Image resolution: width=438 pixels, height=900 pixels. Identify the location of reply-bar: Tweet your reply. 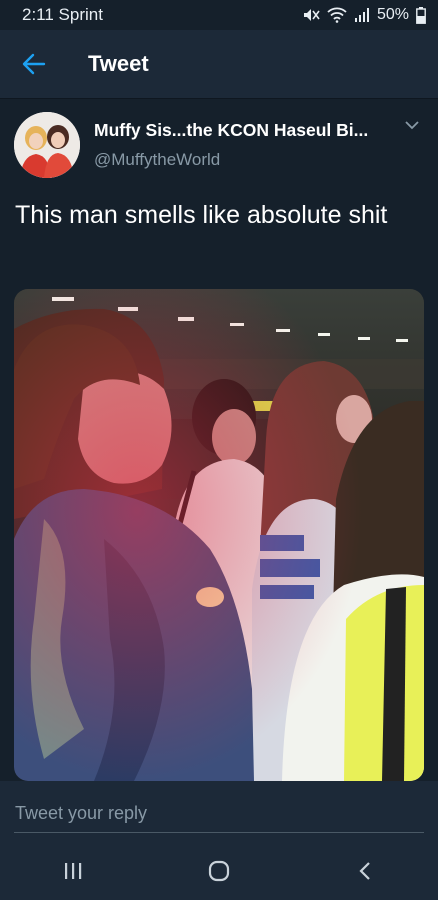
(219, 811).